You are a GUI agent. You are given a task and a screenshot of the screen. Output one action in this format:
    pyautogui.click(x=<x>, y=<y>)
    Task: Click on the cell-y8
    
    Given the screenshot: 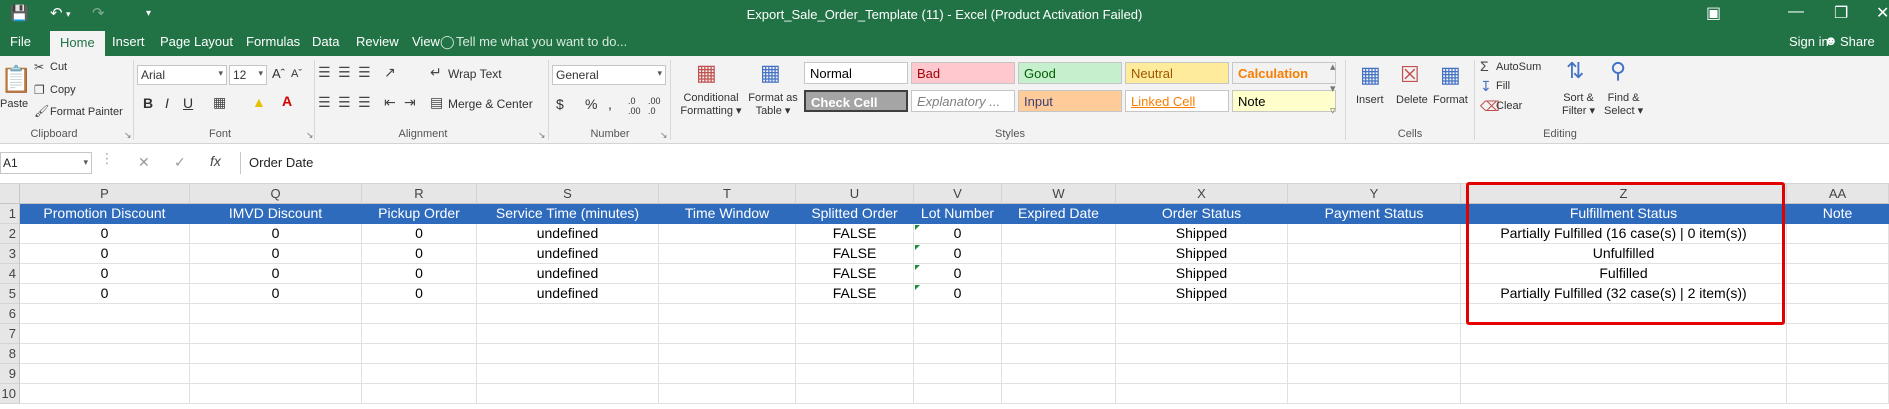 What is the action you would take?
    pyautogui.click(x=1374, y=354)
    